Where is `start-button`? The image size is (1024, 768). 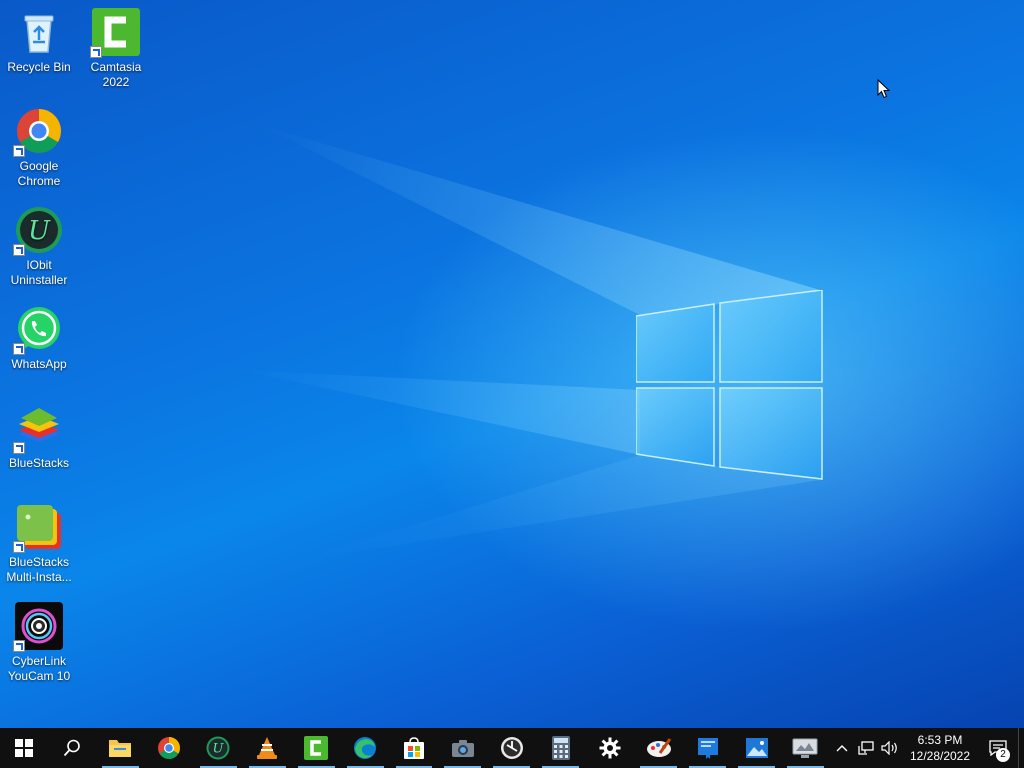
start-button is located at coordinates (24, 748).